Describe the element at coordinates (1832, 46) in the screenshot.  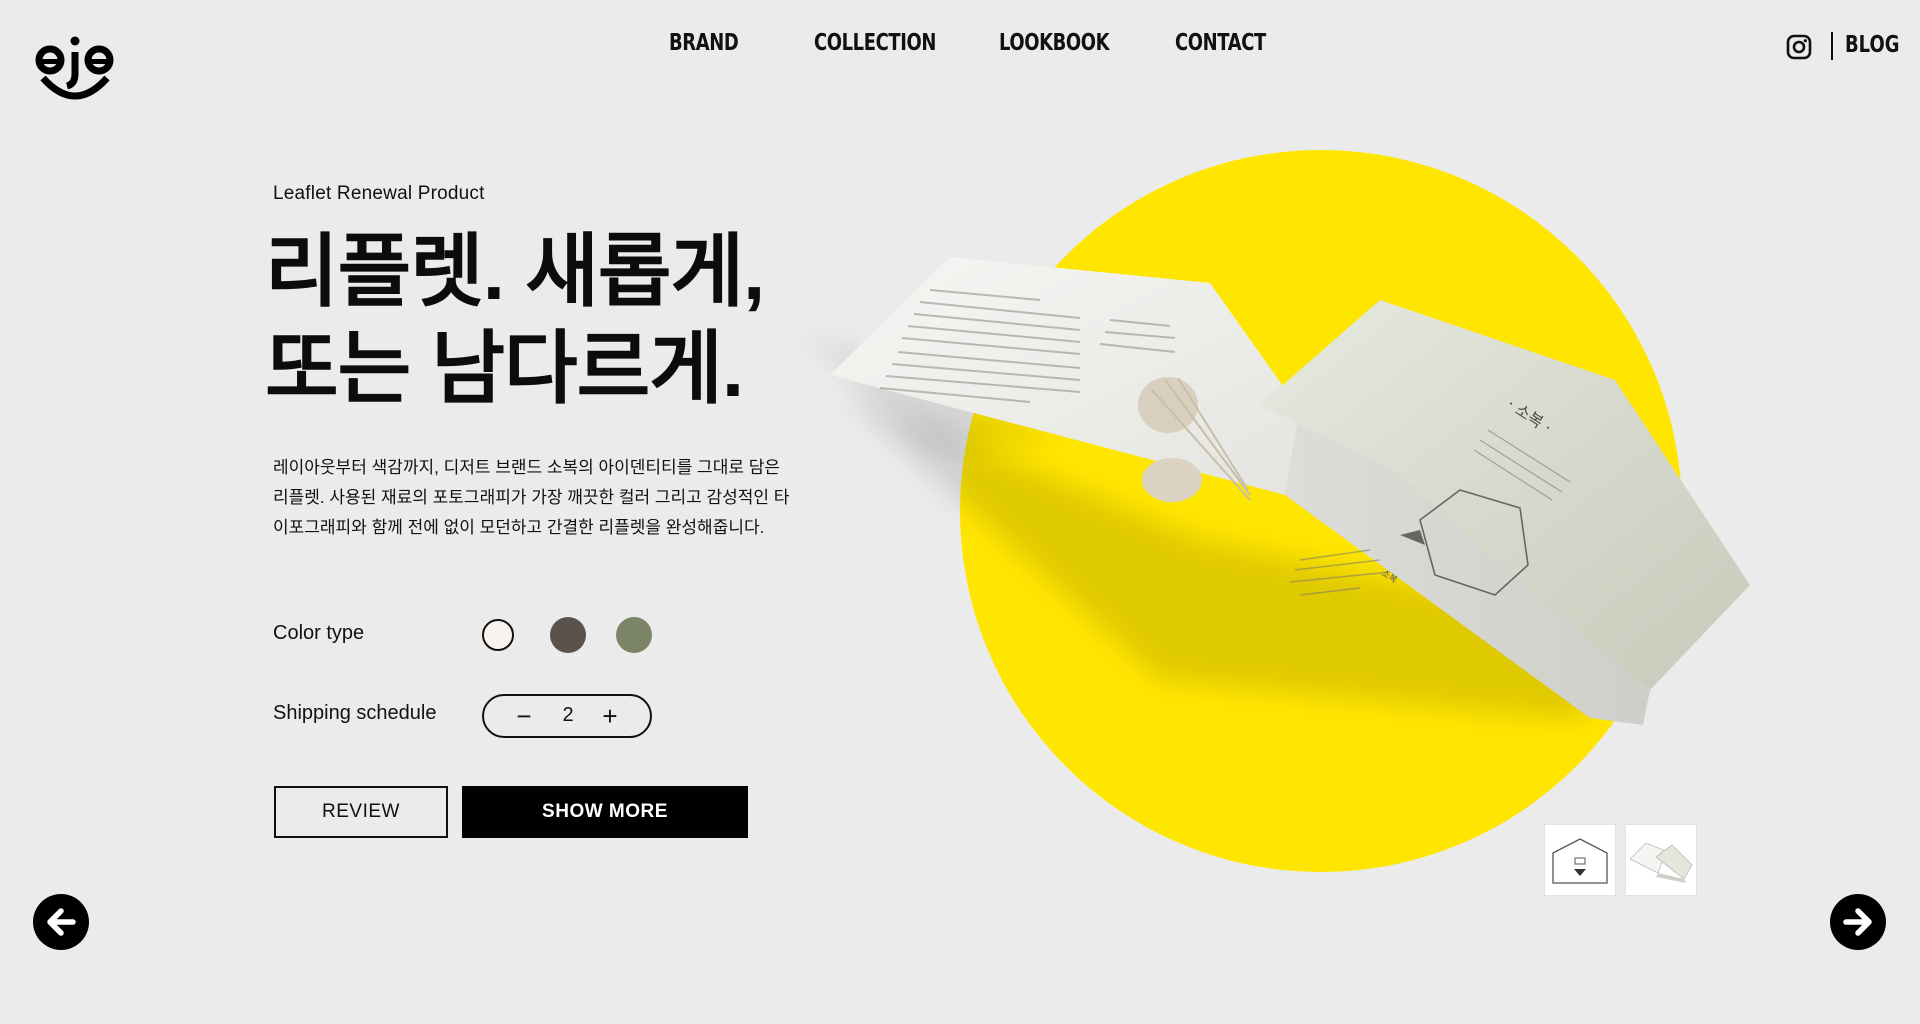
I see `header-divider` at that location.